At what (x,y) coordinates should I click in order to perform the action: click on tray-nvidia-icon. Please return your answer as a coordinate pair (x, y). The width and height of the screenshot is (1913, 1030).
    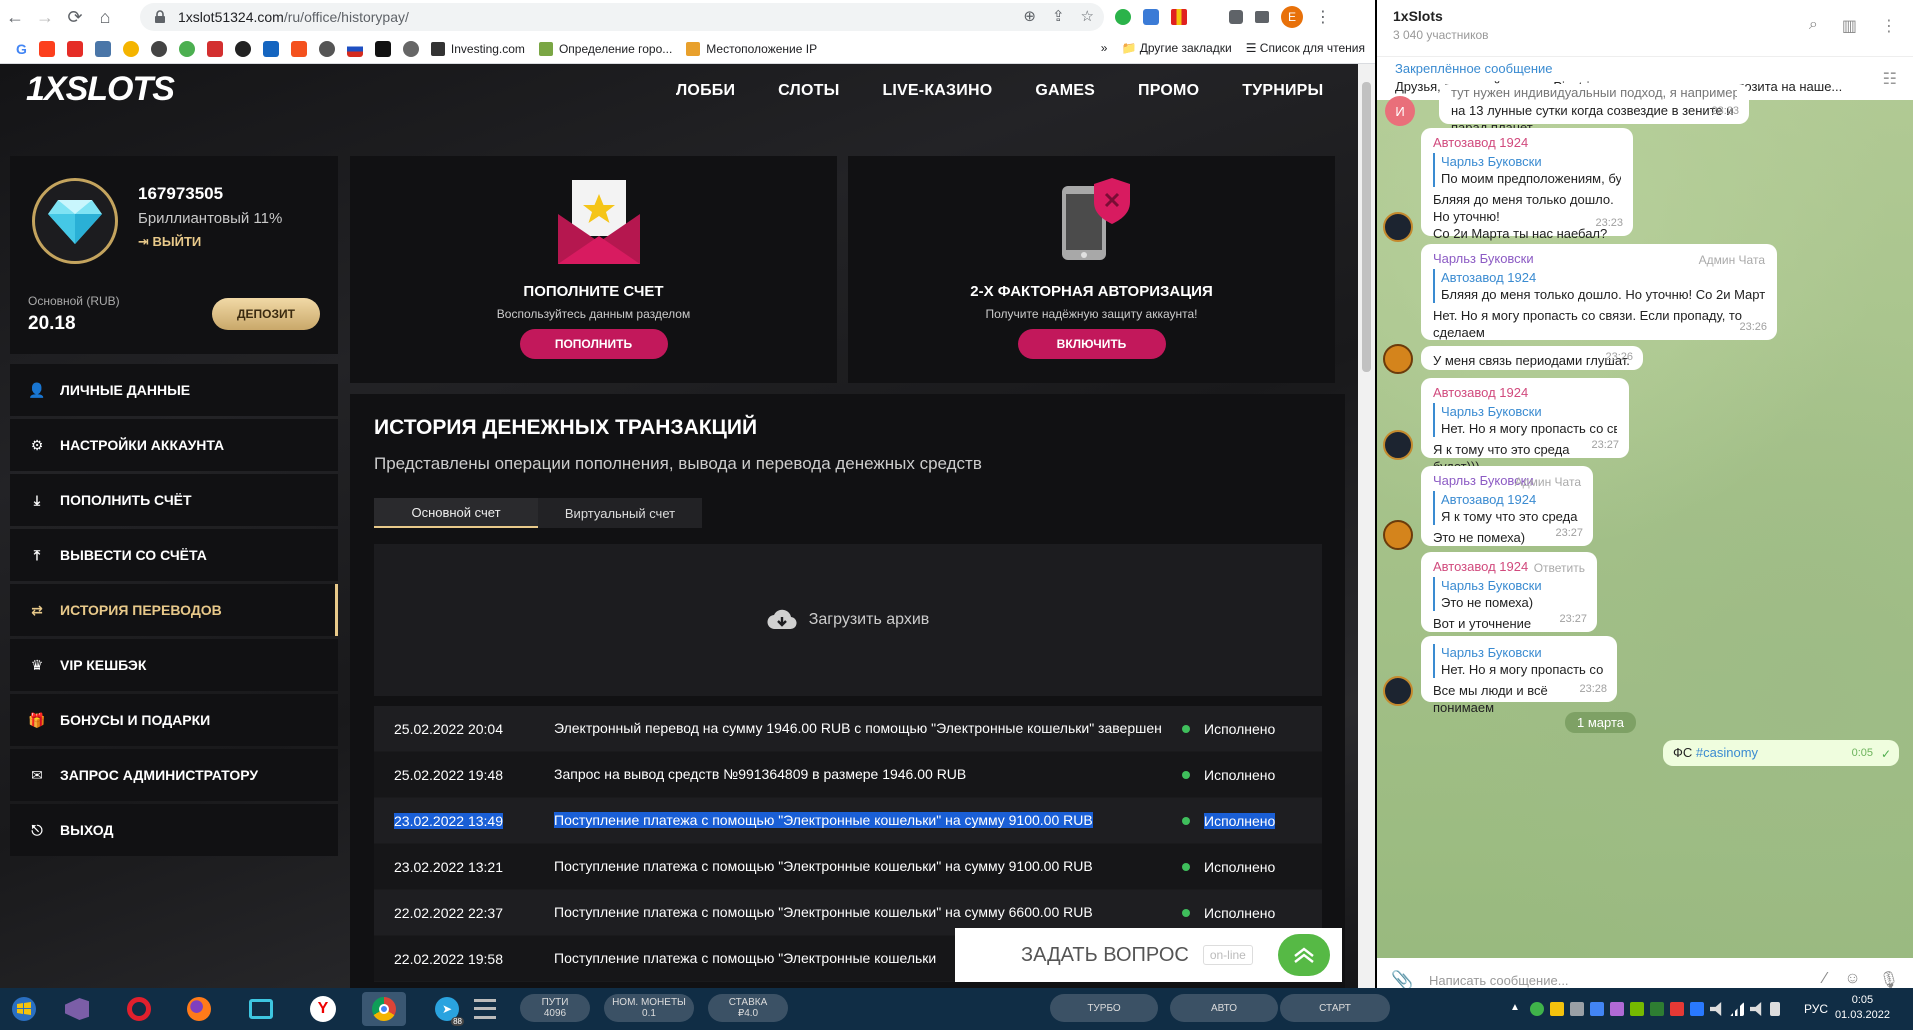
    Looking at the image, I should click on (1637, 1009).